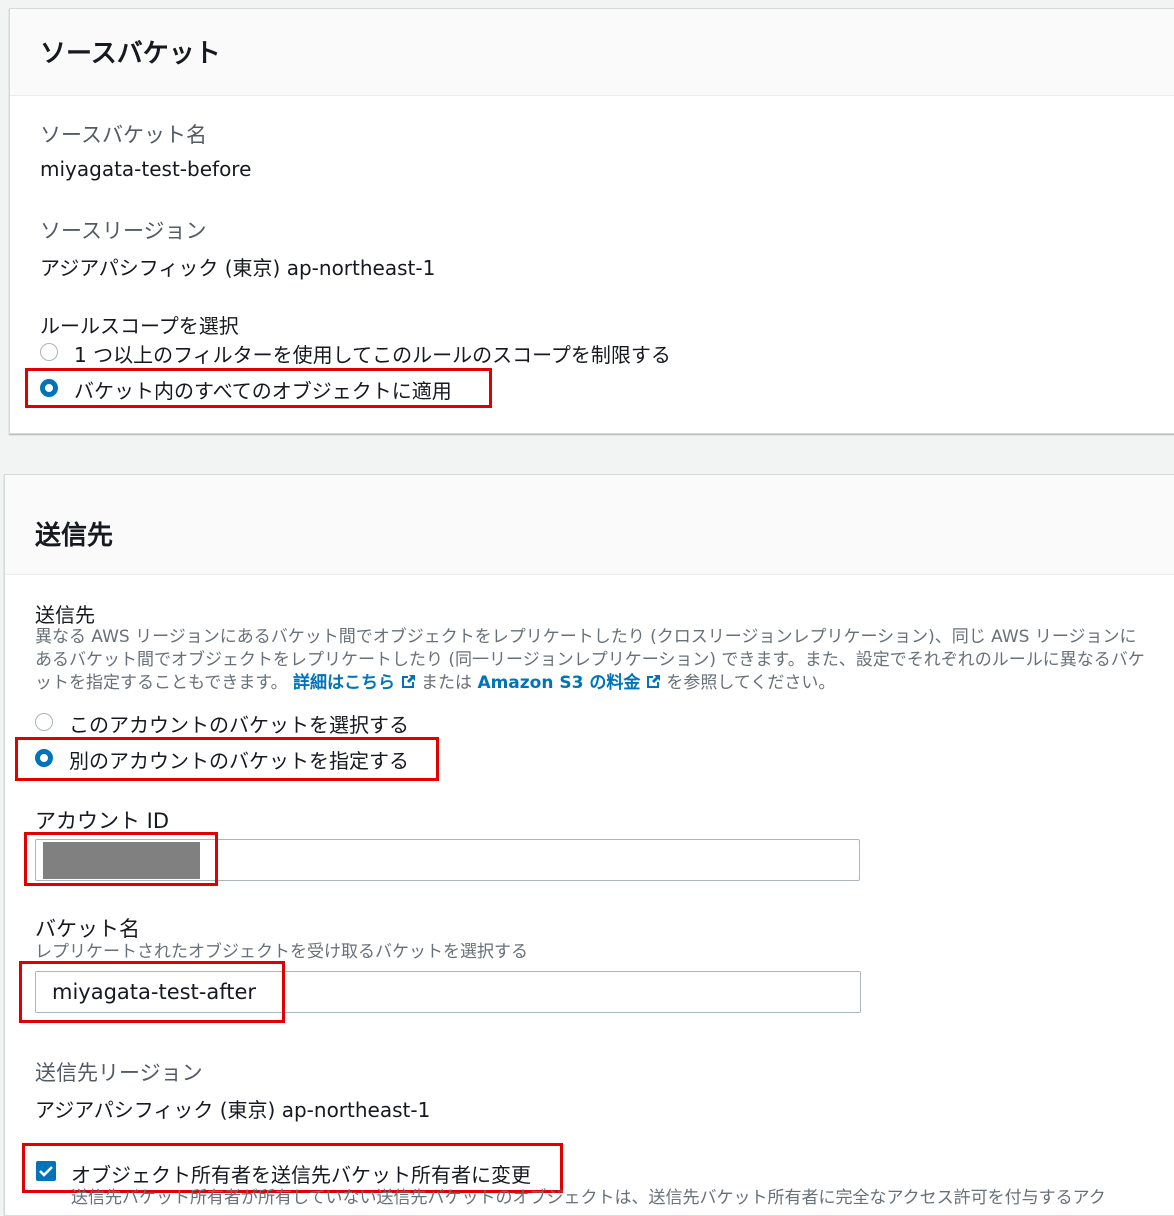 This screenshot has width=1174, height=1216. I want to click on highlight-other-account, so click(227, 759).